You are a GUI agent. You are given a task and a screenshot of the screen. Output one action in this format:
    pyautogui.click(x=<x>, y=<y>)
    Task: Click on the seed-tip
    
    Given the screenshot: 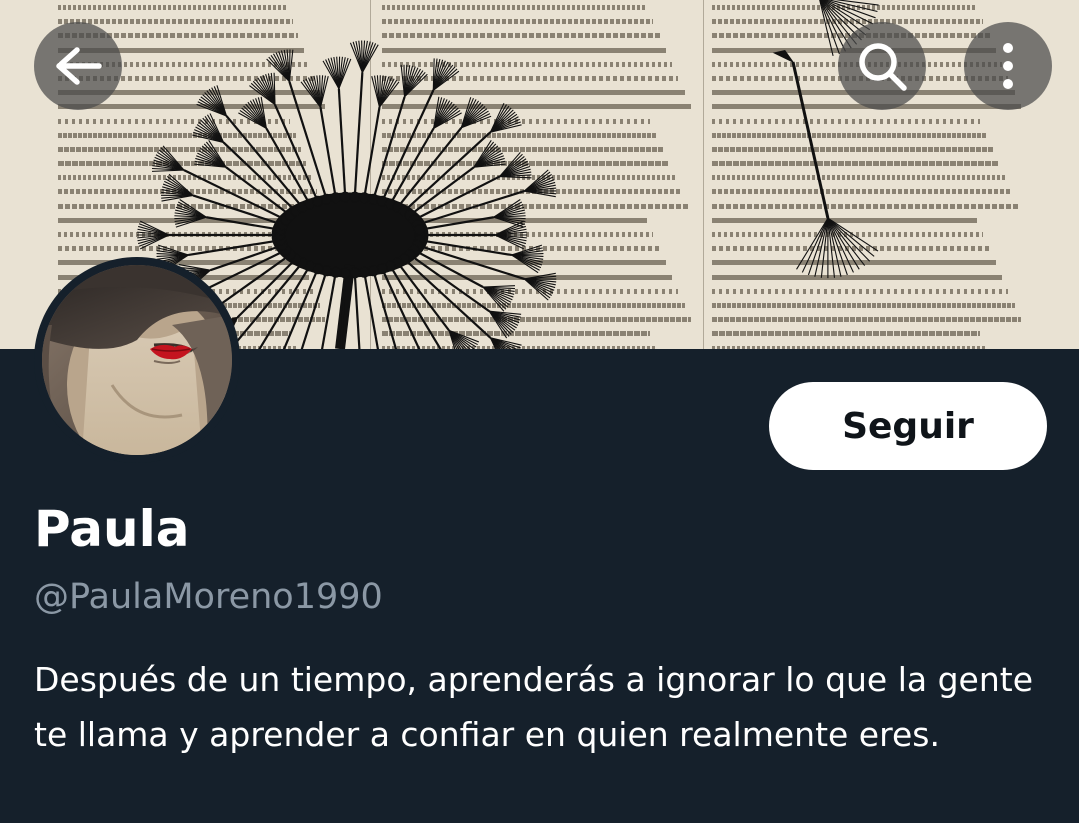 What is the action you would take?
    pyautogui.click(x=783, y=56)
    